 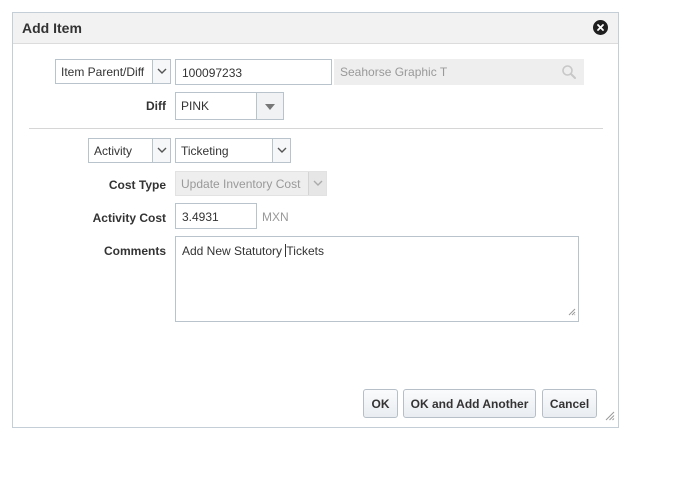 I want to click on ok-button: OK, so click(x=380, y=403).